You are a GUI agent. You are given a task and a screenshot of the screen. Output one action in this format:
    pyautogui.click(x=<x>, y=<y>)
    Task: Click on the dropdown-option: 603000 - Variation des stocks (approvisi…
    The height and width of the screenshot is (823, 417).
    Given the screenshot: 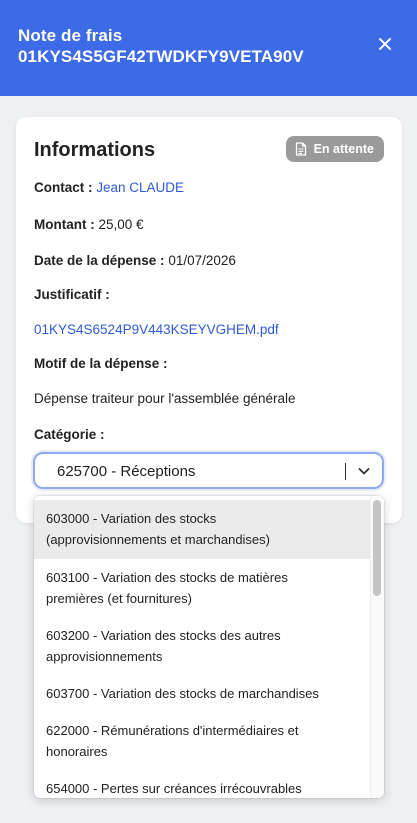 What is the action you would take?
    pyautogui.click(x=202, y=529)
    